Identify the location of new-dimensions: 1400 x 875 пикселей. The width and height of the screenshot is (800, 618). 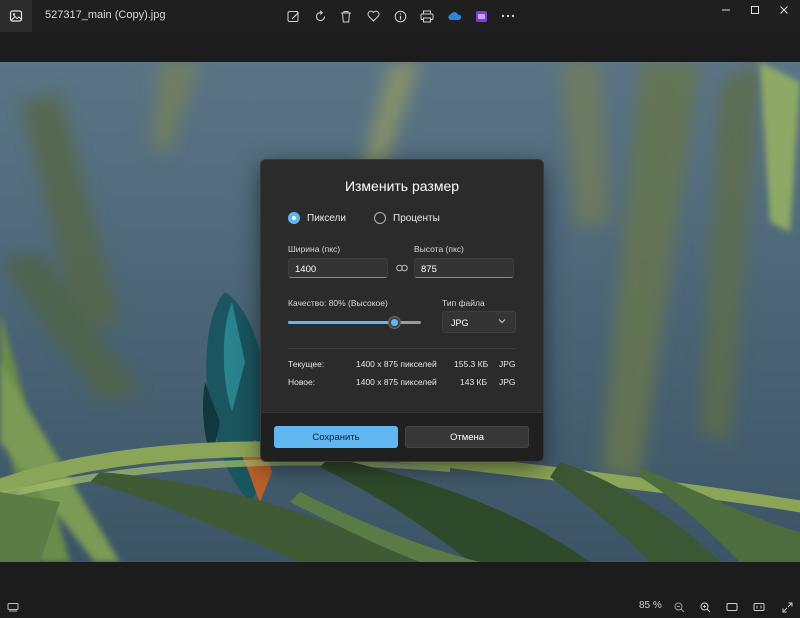
(396, 382).